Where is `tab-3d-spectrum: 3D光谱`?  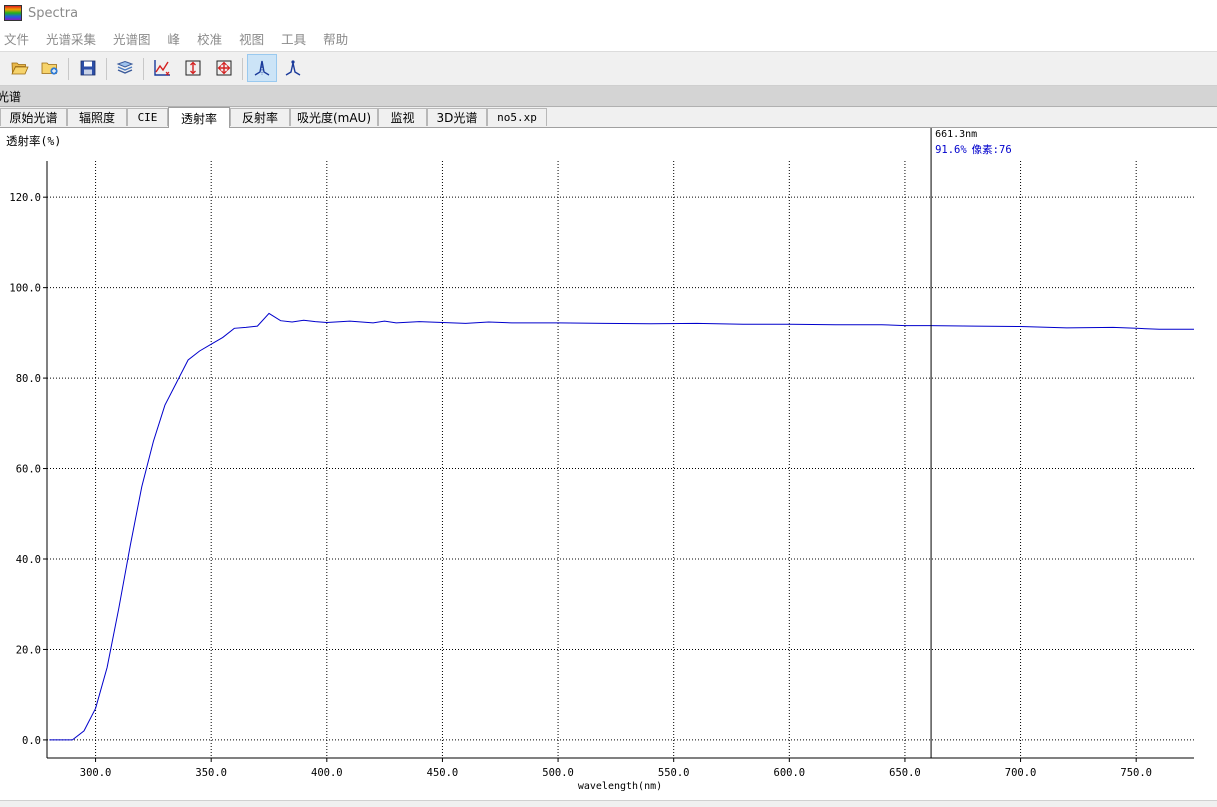 tab-3d-spectrum: 3D光谱 is located at coordinates (457, 117).